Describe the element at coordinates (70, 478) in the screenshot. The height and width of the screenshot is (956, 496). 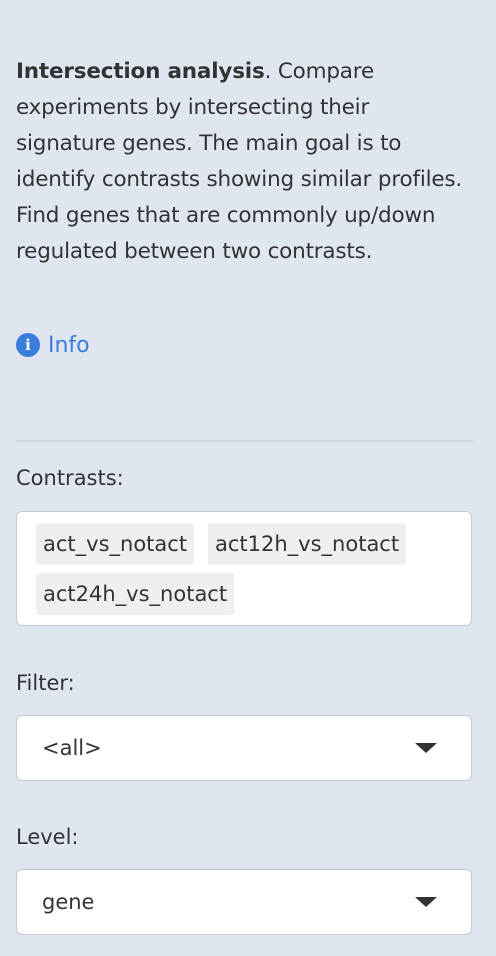
I see `contrasts-label: Contrasts:` at that location.